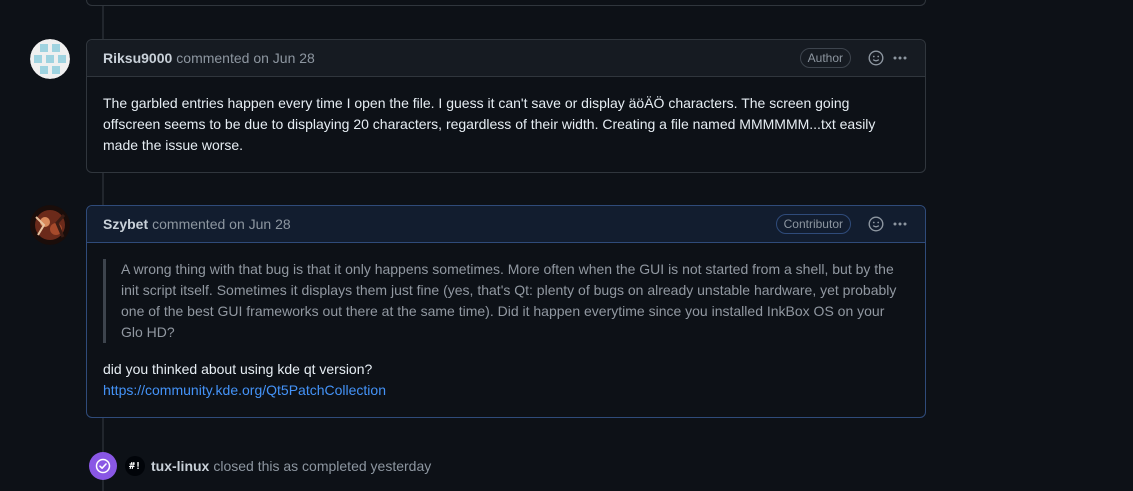 The image size is (1133, 491). Describe the element at coordinates (813, 224) in the screenshot. I see `contributor-badge: Contributor` at that location.